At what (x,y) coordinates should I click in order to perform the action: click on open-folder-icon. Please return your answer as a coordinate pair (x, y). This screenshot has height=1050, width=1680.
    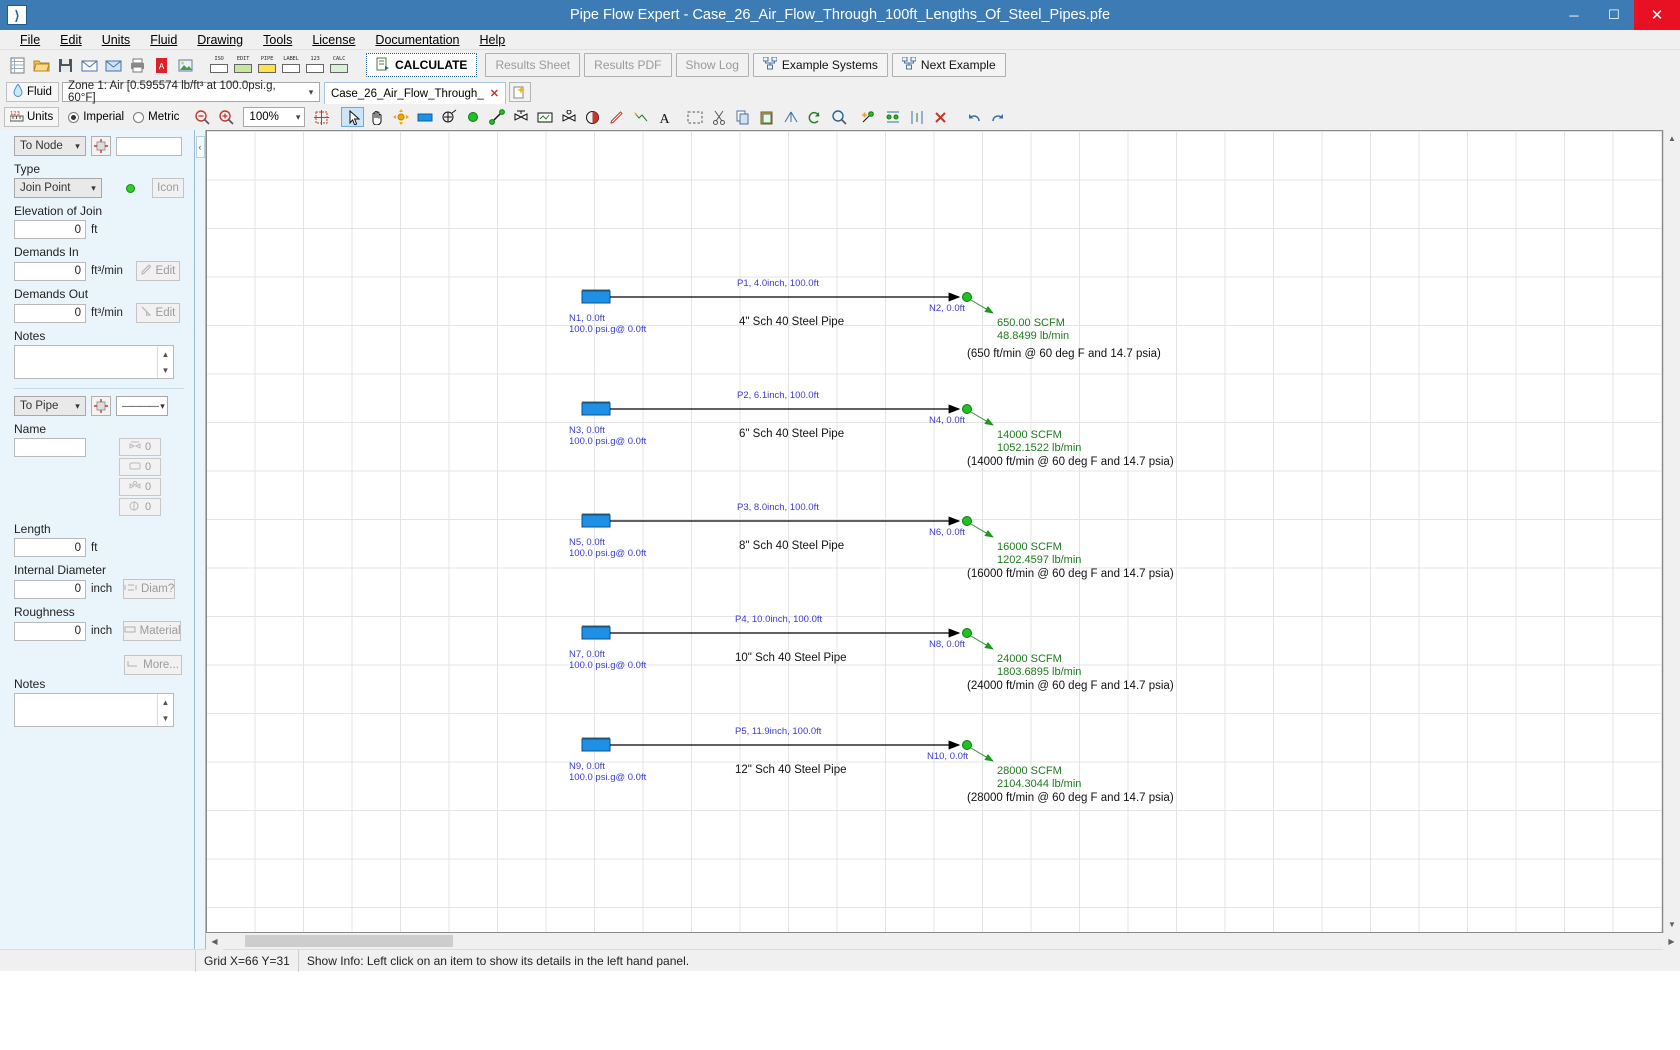
    Looking at the image, I should click on (41, 65).